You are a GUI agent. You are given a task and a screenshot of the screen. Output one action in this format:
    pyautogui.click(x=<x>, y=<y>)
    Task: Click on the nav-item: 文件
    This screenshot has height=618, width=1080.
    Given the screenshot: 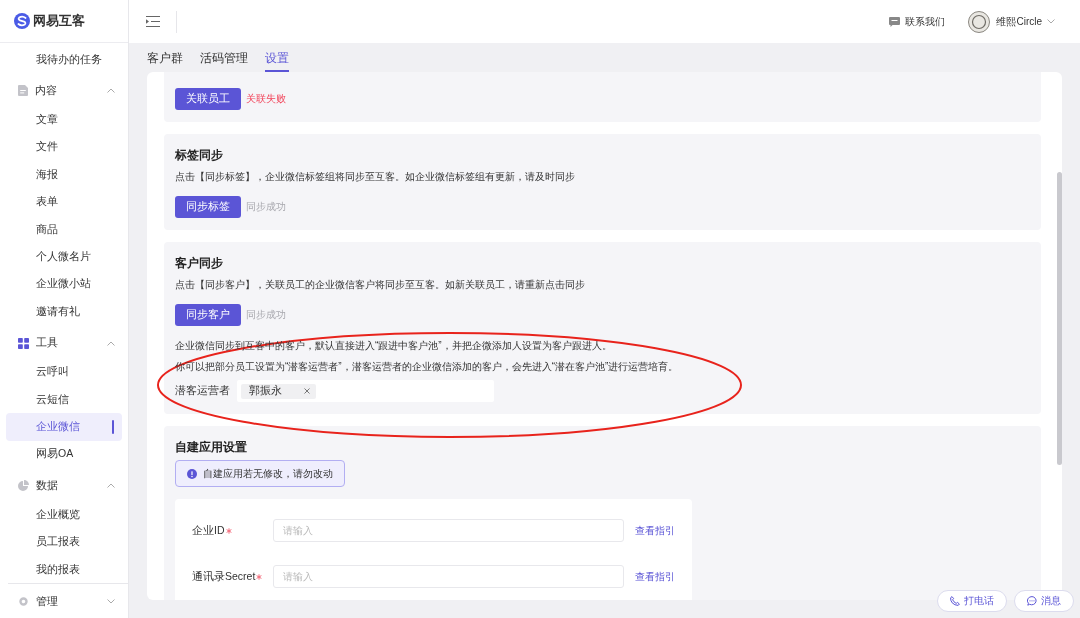 What is the action you would take?
    pyautogui.click(x=64, y=147)
    